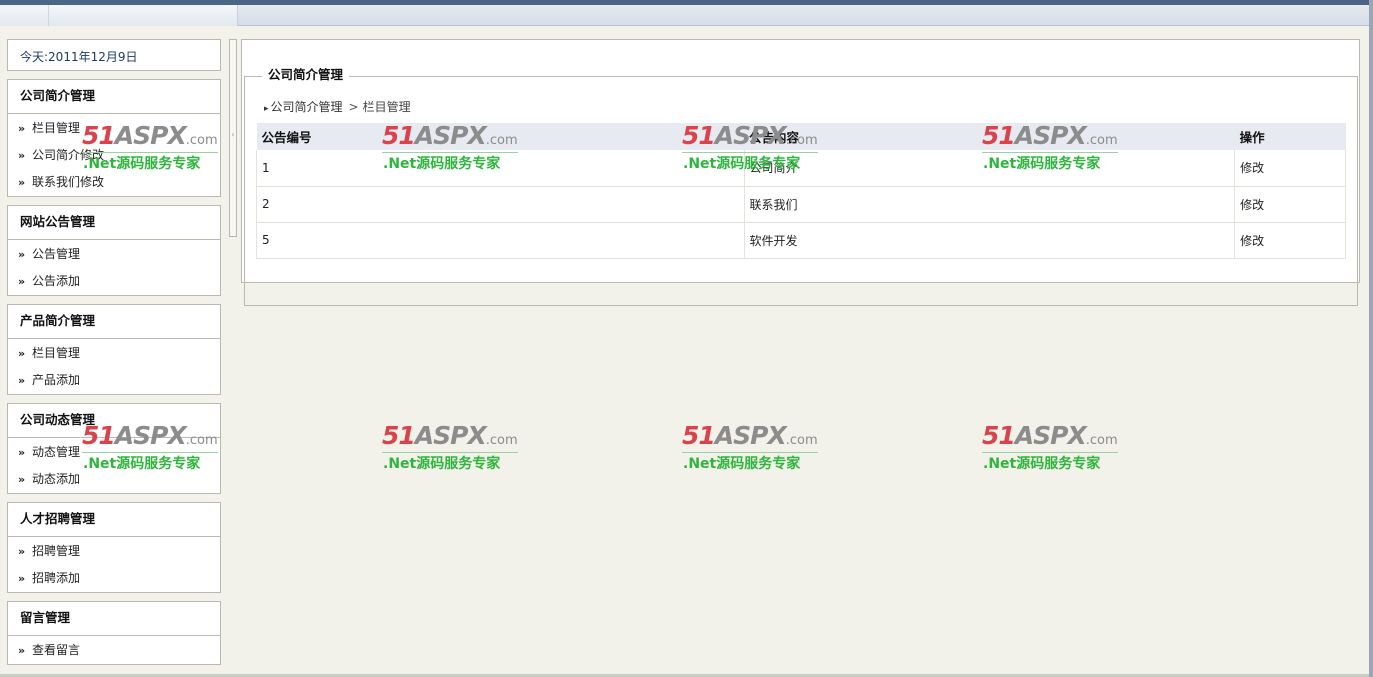  I want to click on sidebar-item: » 查看留言, so click(114, 654).